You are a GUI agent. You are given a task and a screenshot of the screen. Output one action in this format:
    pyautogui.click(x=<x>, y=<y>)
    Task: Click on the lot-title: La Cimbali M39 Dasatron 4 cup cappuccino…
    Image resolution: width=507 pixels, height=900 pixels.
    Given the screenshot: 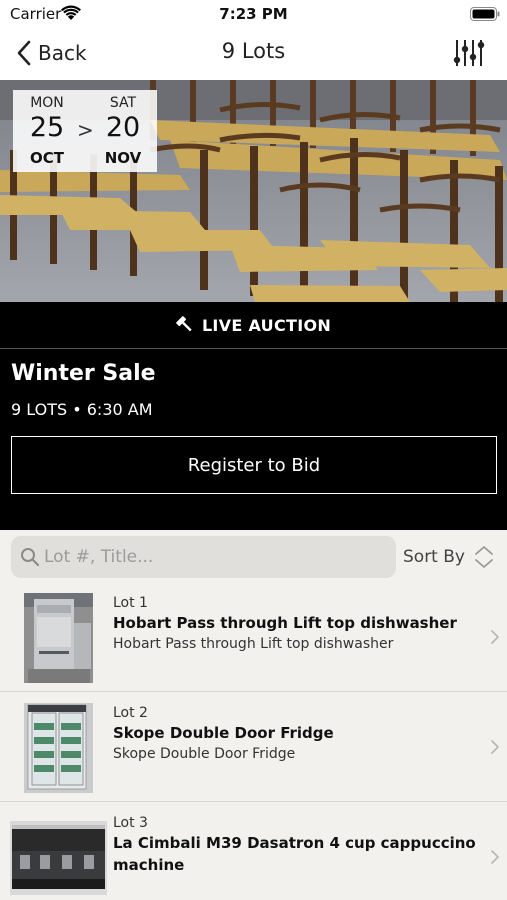 What is the action you would take?
    pyautogui.click(x=294, y=854)
    